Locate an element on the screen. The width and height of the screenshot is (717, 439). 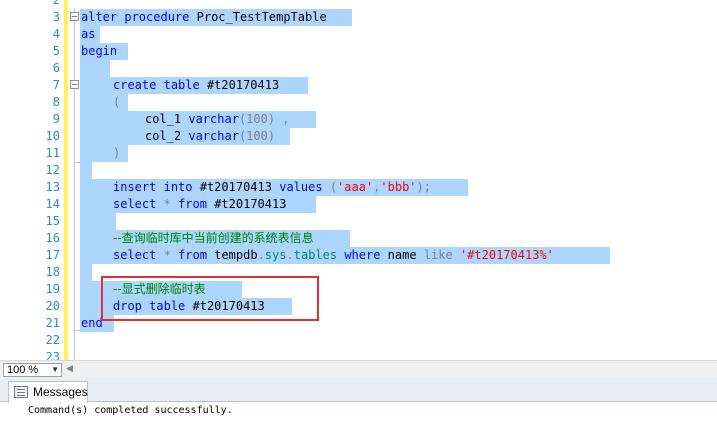
code-line: col_2 varchar(100) is located at coordinates (210, 136).